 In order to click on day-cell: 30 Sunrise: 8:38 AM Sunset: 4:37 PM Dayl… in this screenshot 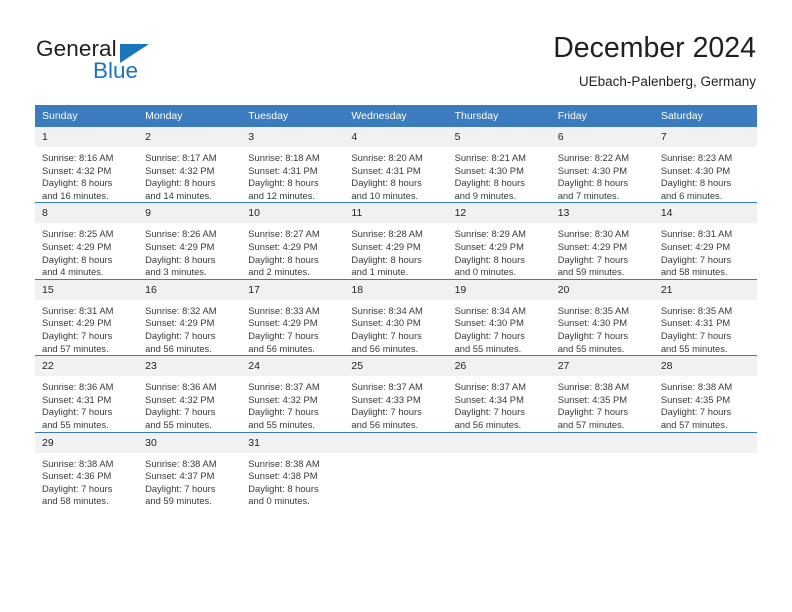, I will do `click(190, 469)`.